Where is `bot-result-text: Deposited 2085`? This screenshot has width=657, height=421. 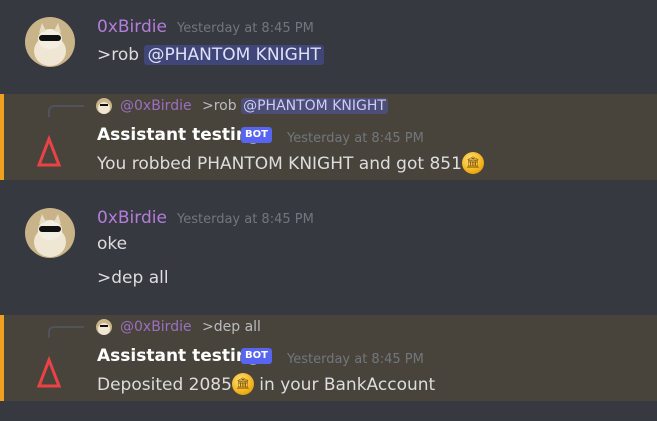 bot-result-text: Deposited 2085 is located at coordinates (164, 385).